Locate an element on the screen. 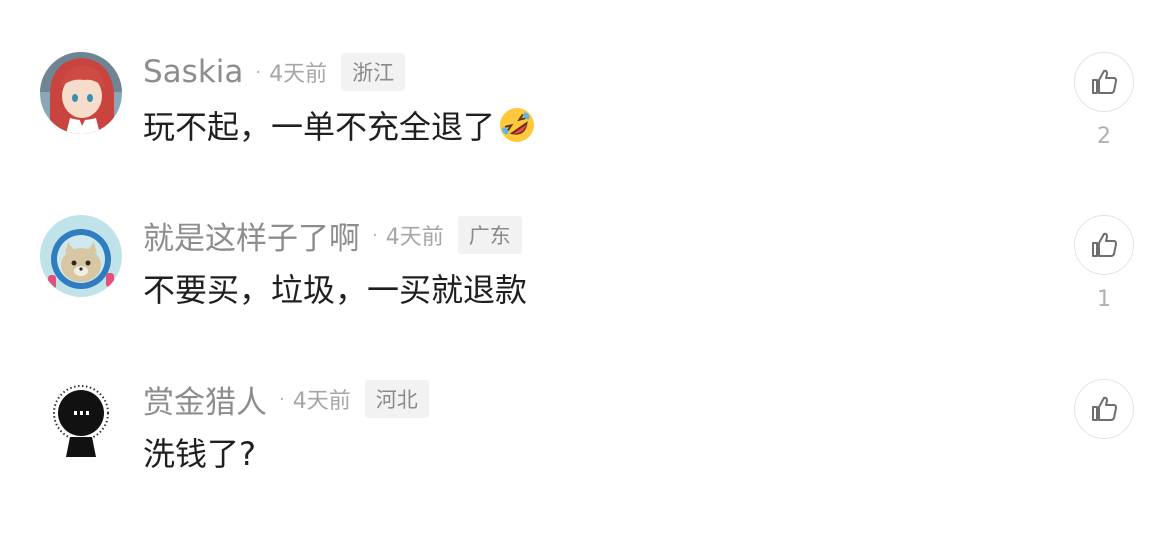 Image resolution: width=1150 pixels, height=542 pixels. comment-text: 洗钱了? is located at coordinates (199, 452).